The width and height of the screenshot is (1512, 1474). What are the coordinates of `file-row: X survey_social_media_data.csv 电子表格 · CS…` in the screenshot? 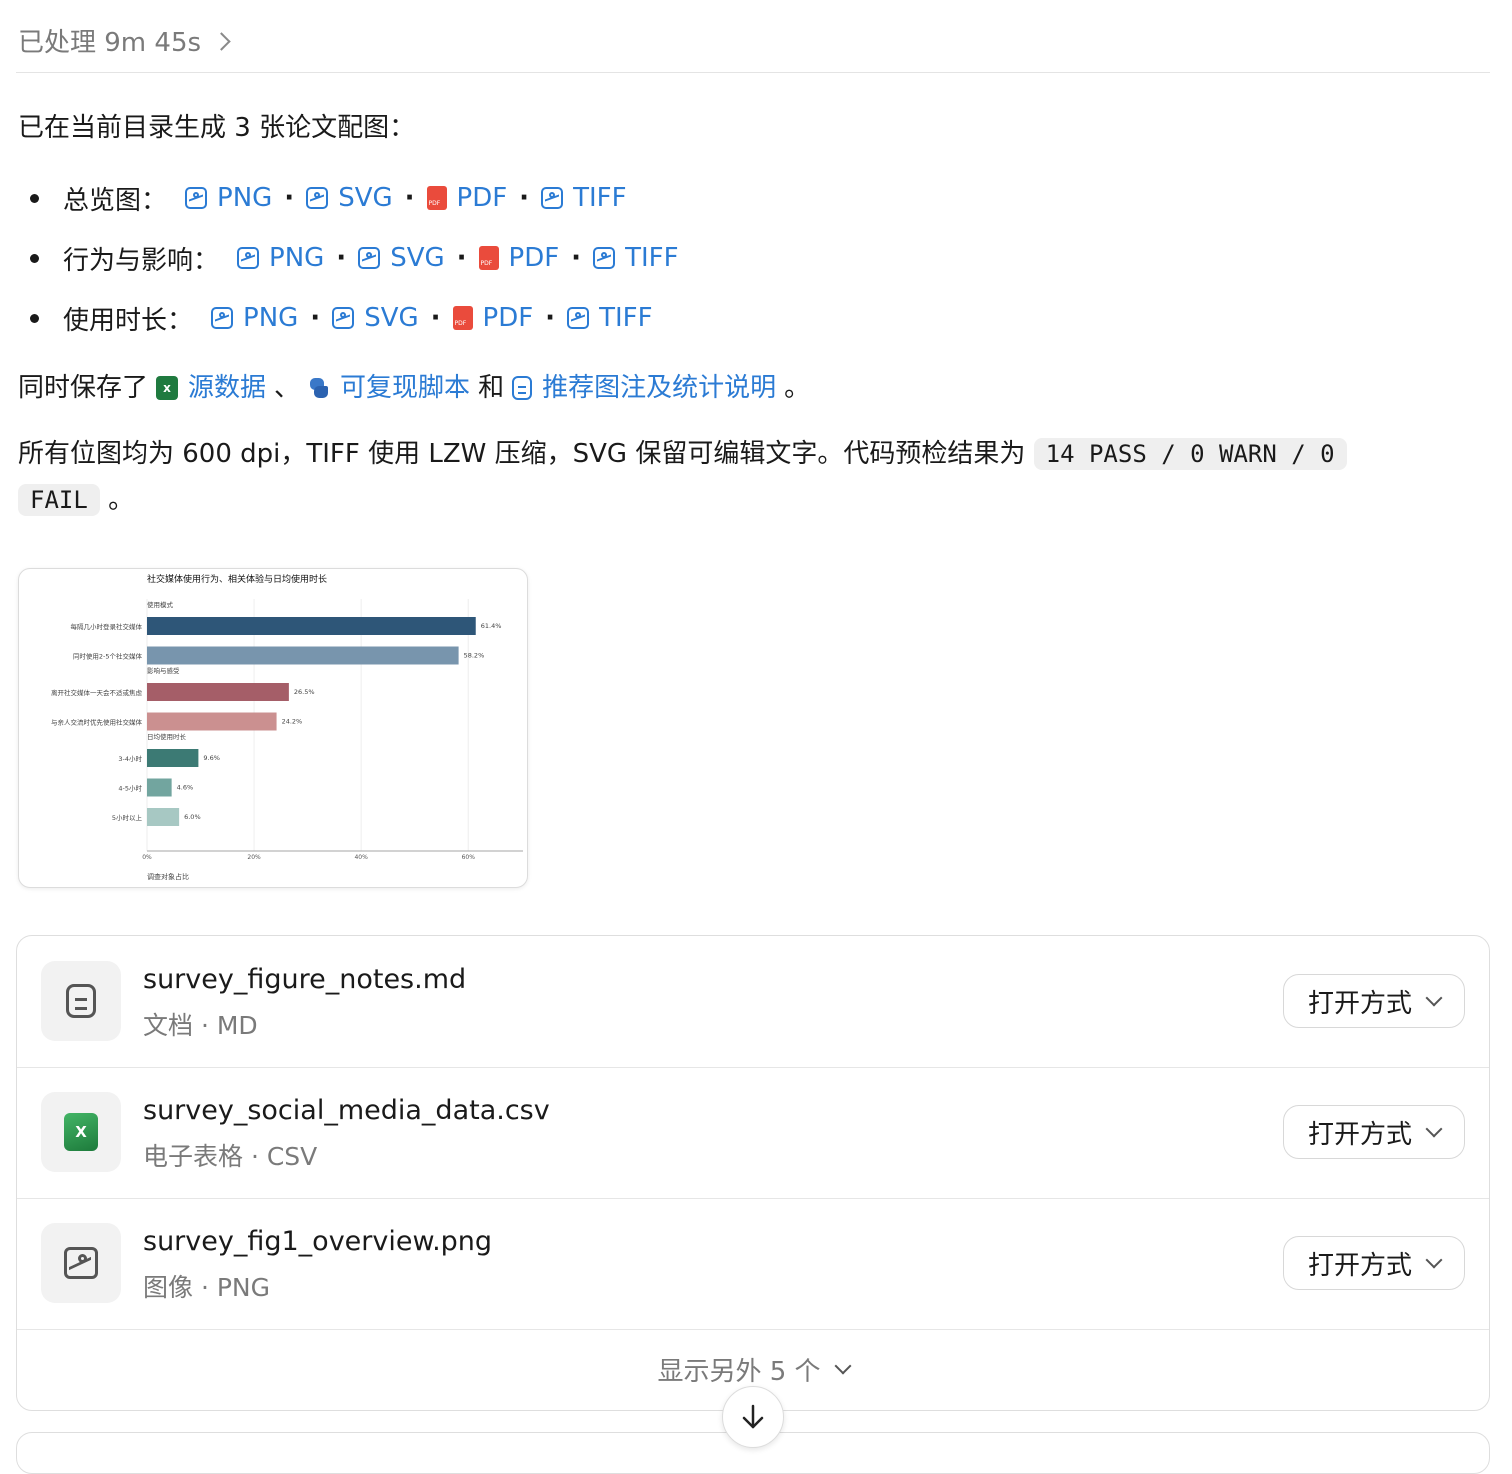 It's located at (753, 1133).